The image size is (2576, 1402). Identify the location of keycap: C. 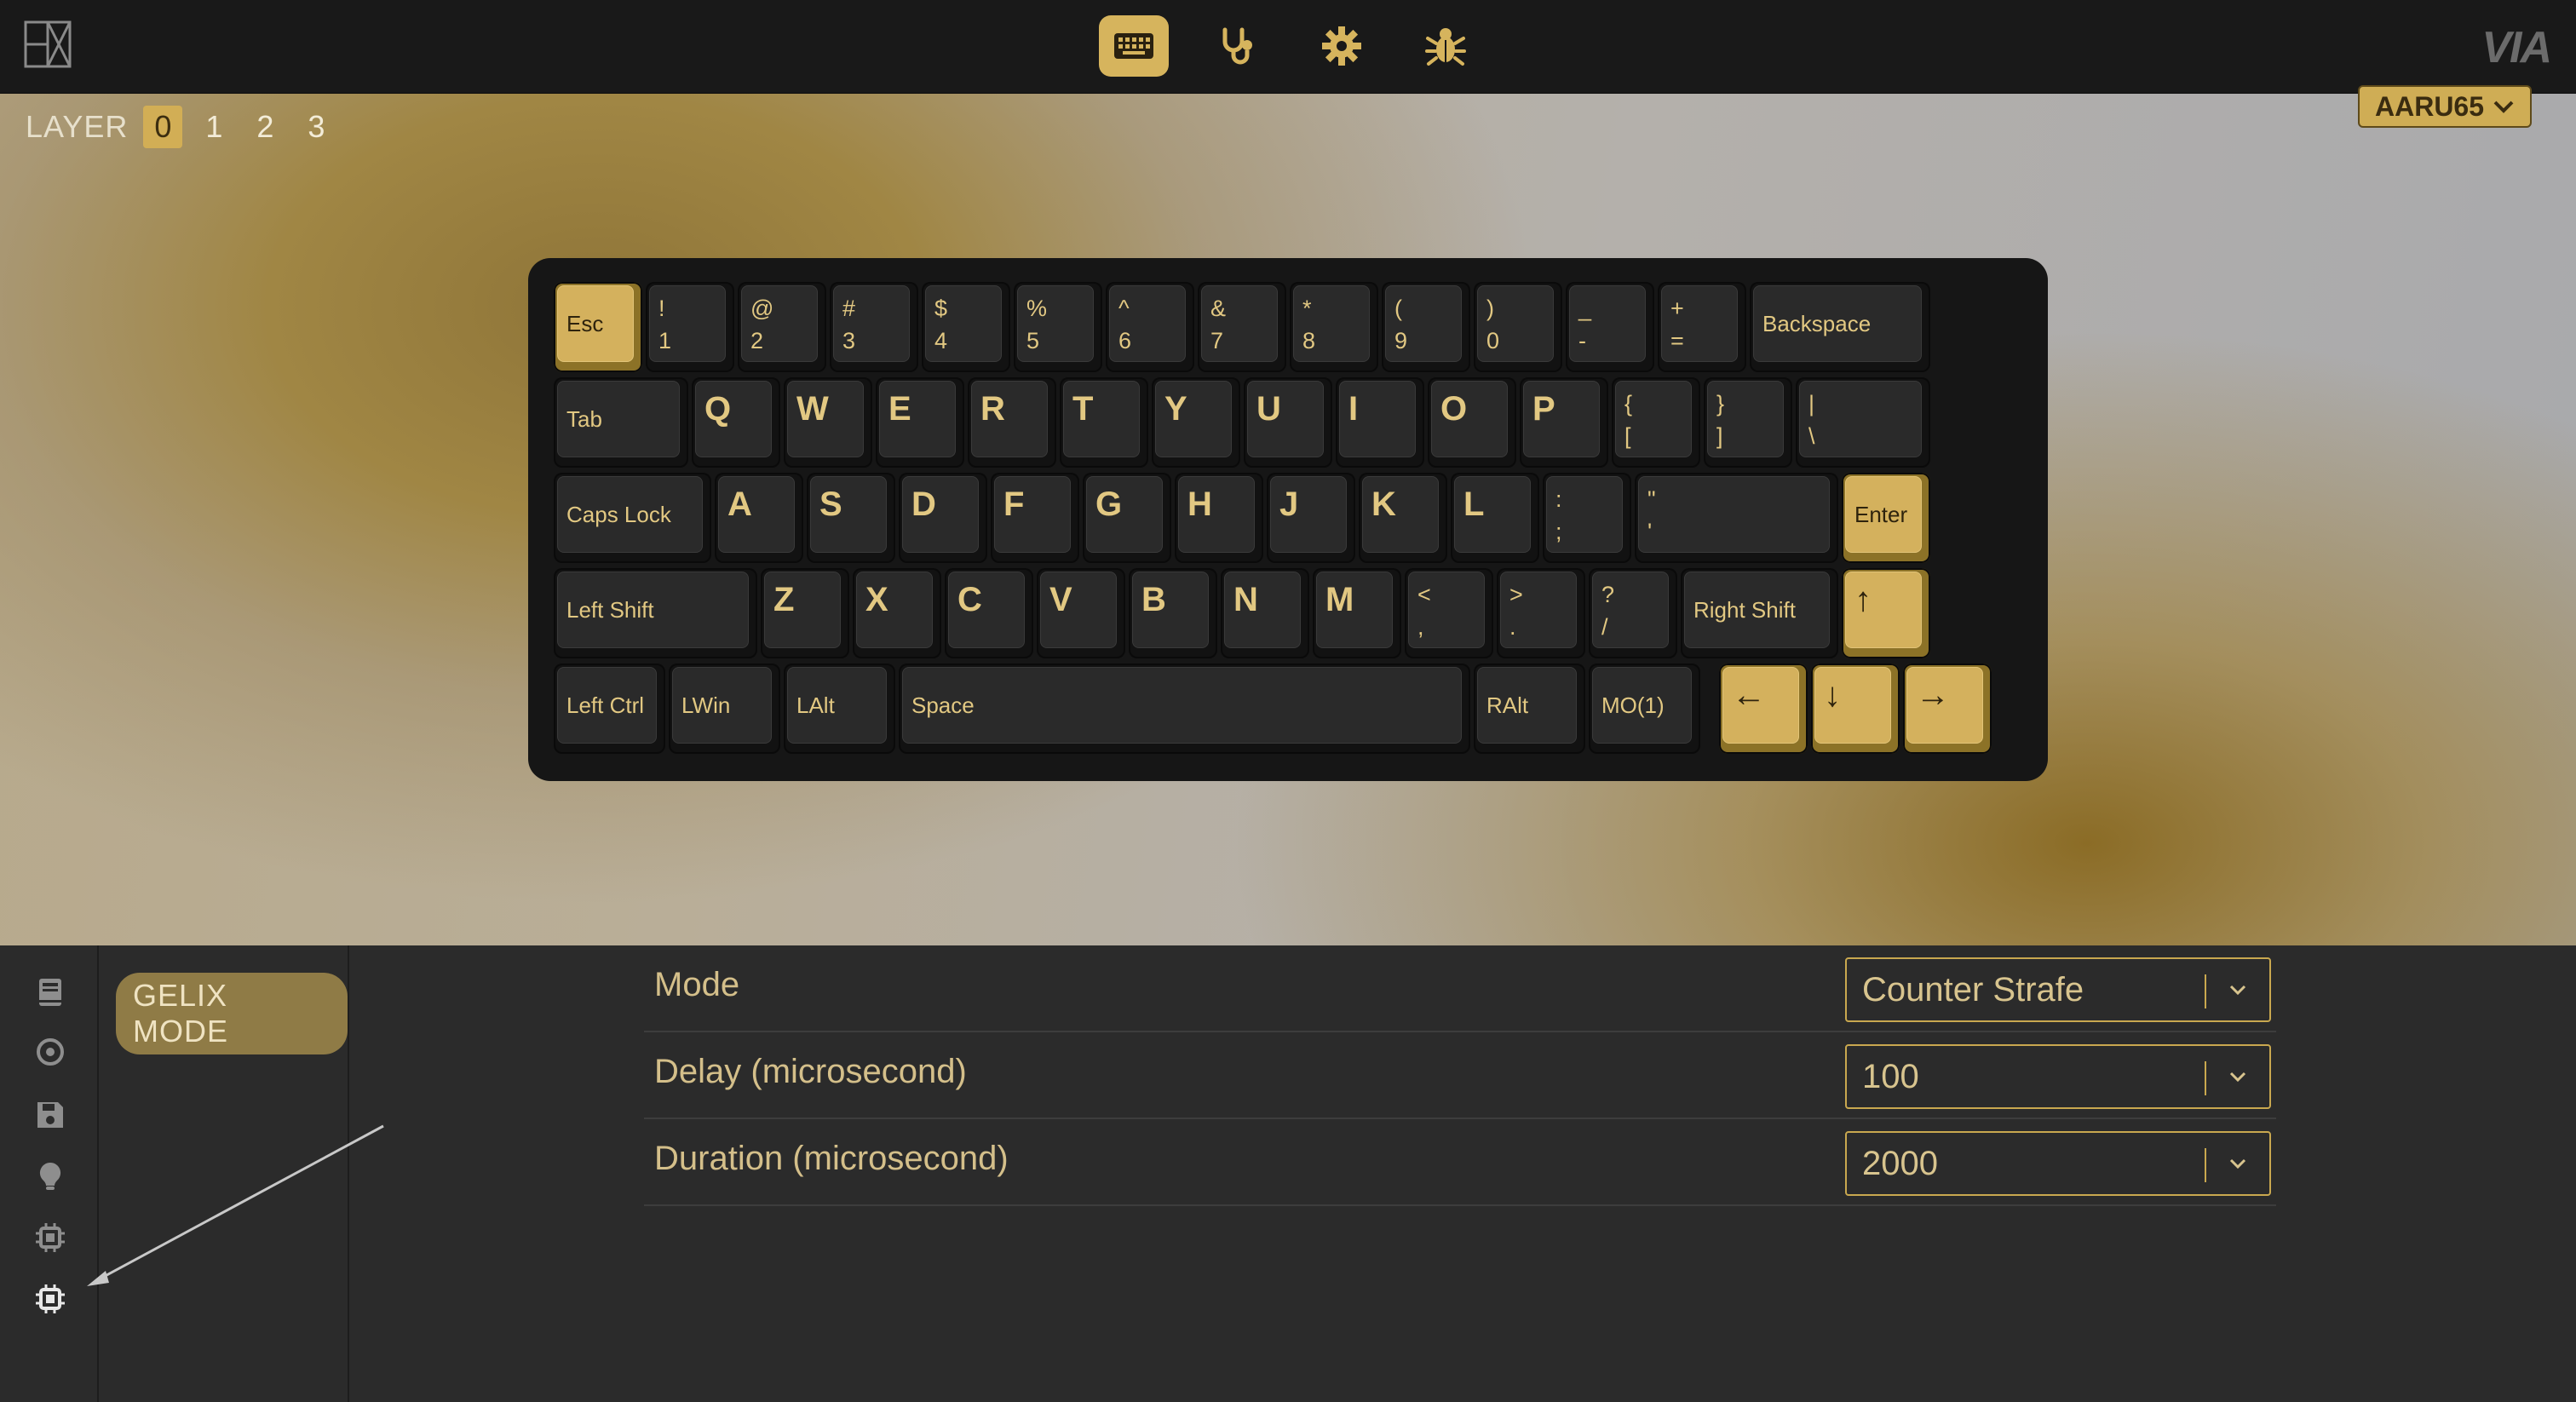
(987, 610).